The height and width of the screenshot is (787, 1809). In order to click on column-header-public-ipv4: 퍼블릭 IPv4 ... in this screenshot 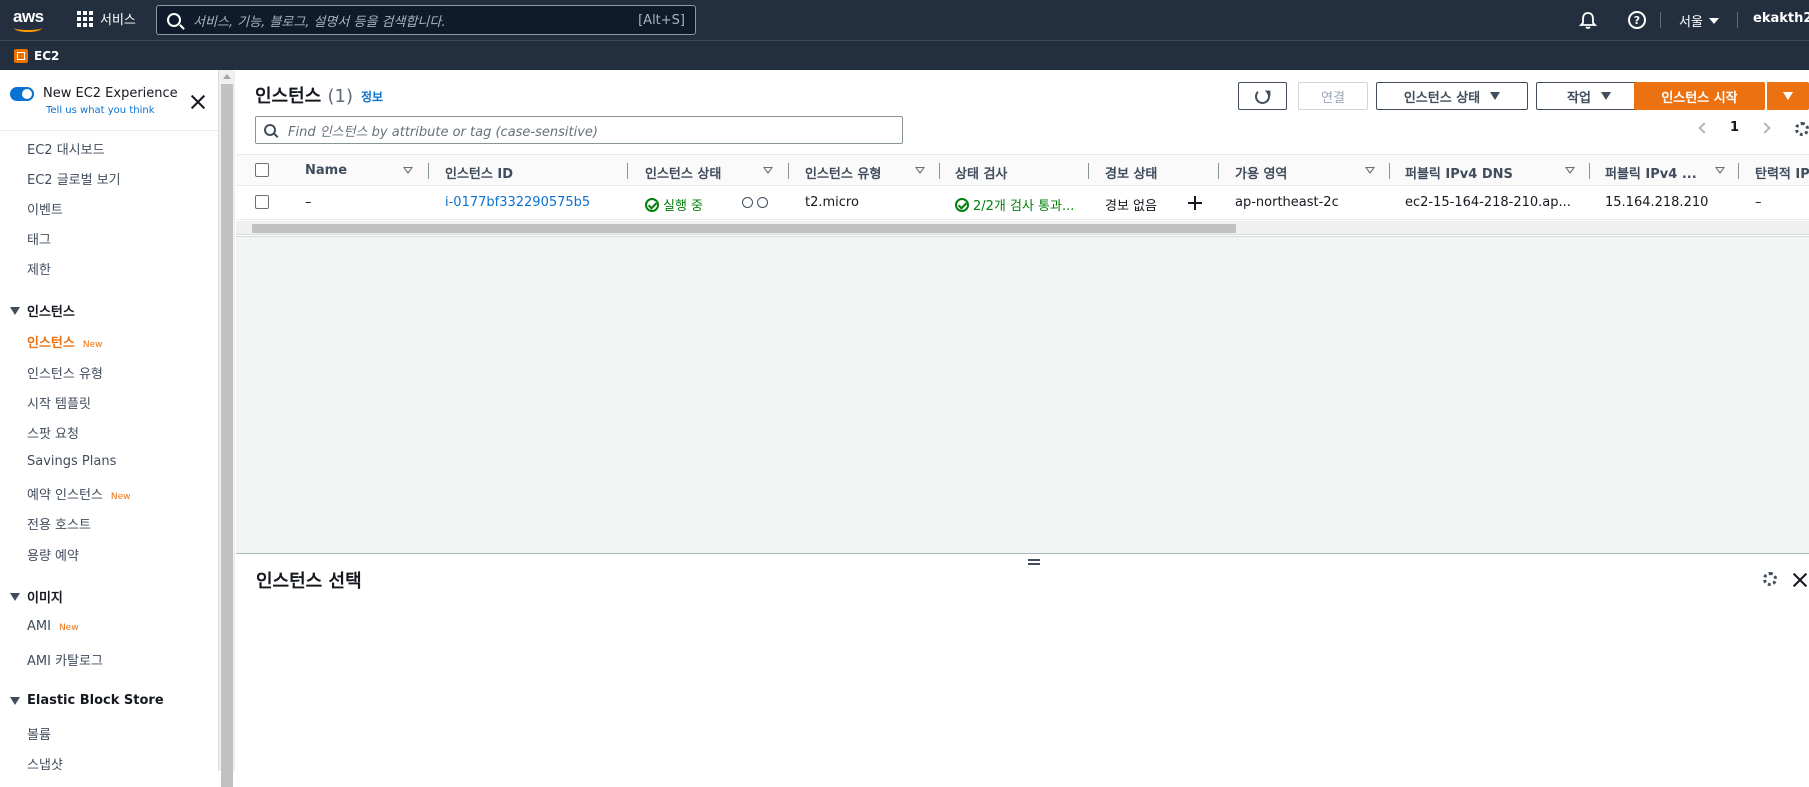, I will do `click(1651, 172)`.